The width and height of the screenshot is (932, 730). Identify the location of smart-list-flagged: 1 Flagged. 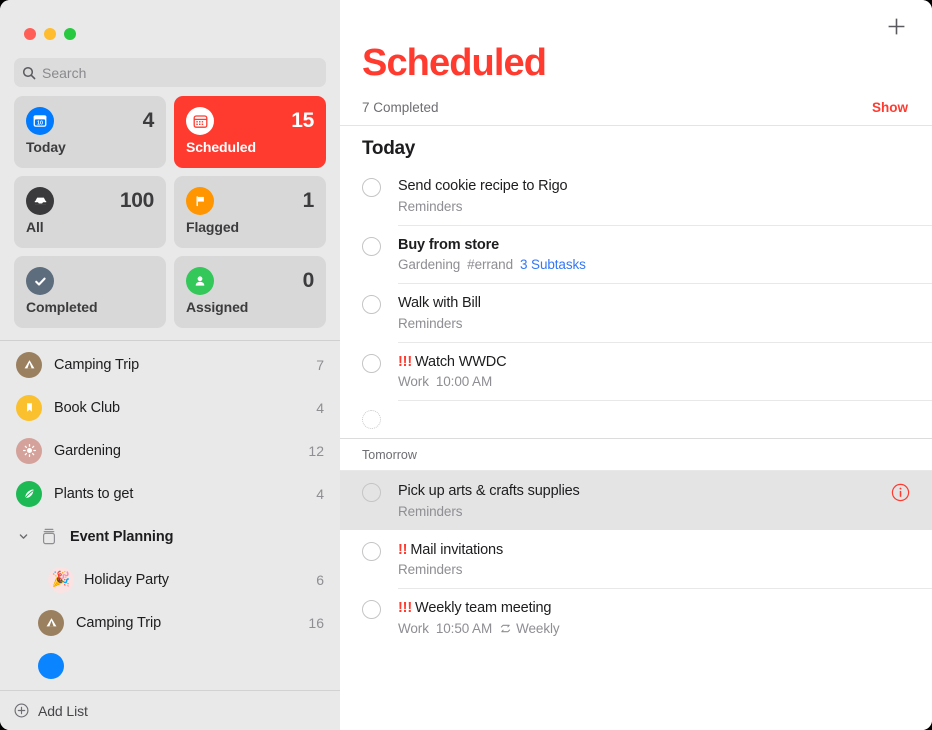
(250, 212).